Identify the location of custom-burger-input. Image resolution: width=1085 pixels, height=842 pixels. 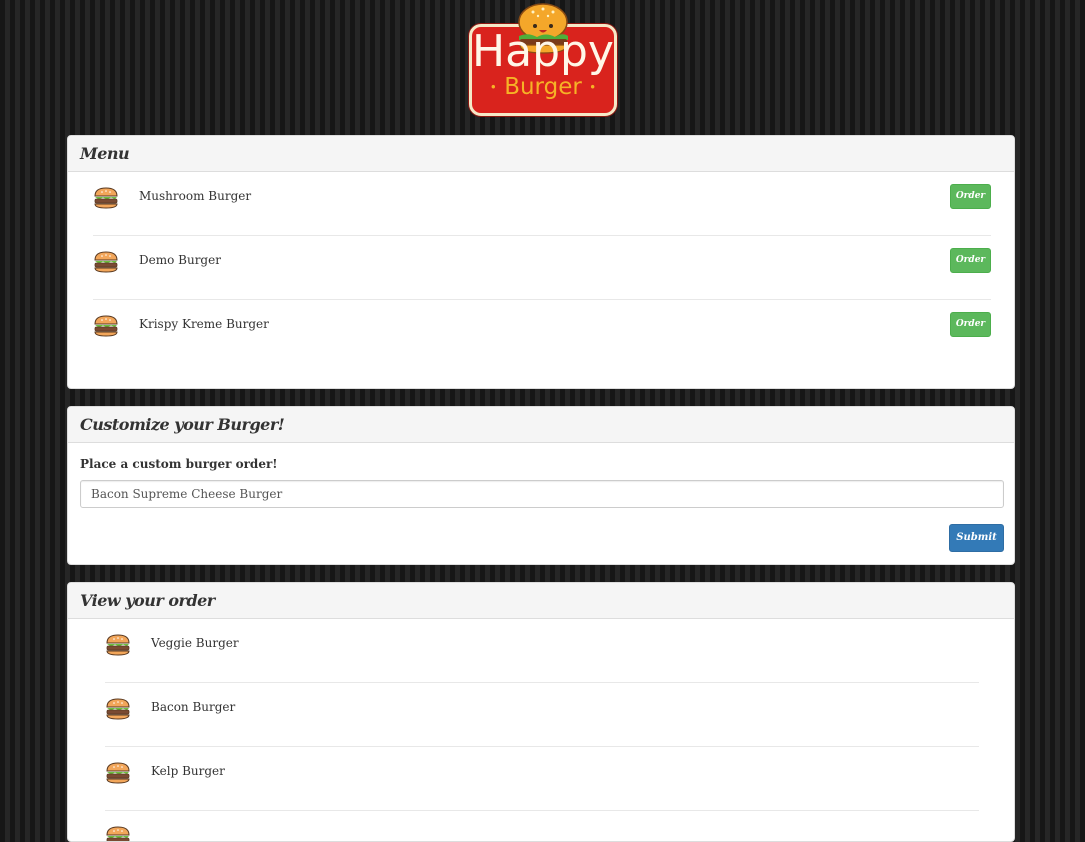
(542, 494).